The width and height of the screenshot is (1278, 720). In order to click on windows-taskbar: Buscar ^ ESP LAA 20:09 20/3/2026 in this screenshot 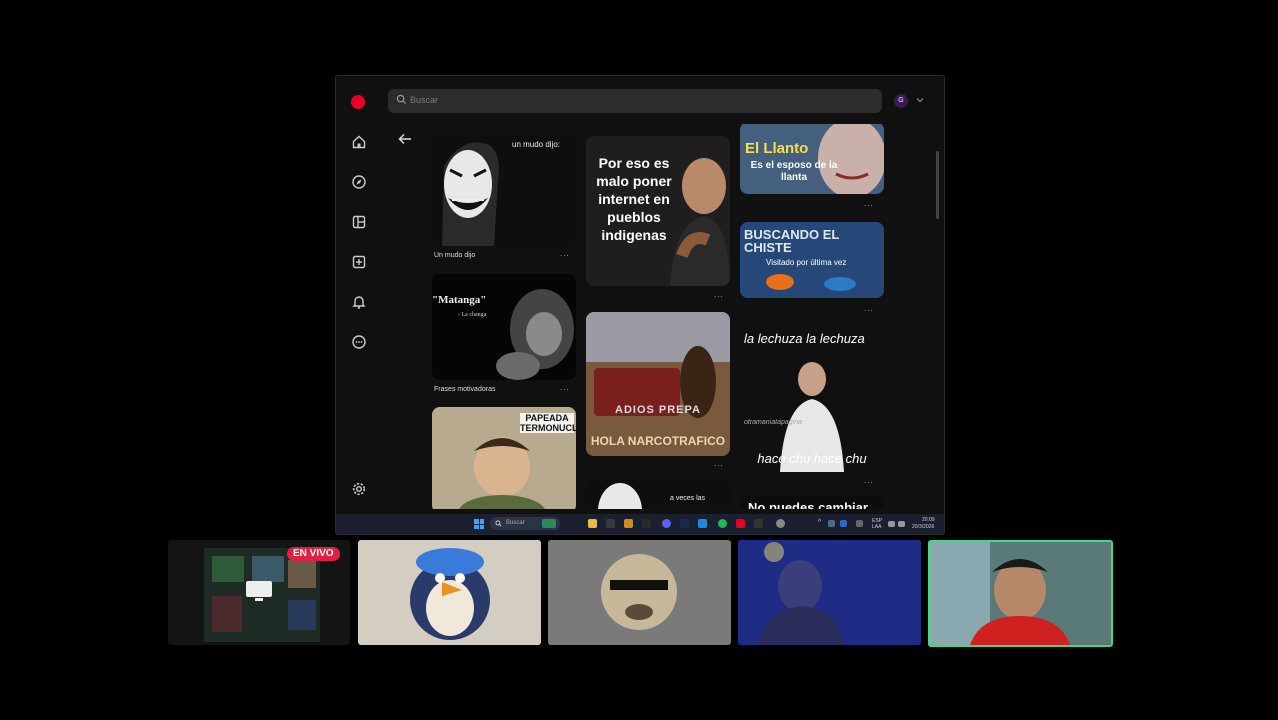, I will do `click(640, 524)`.